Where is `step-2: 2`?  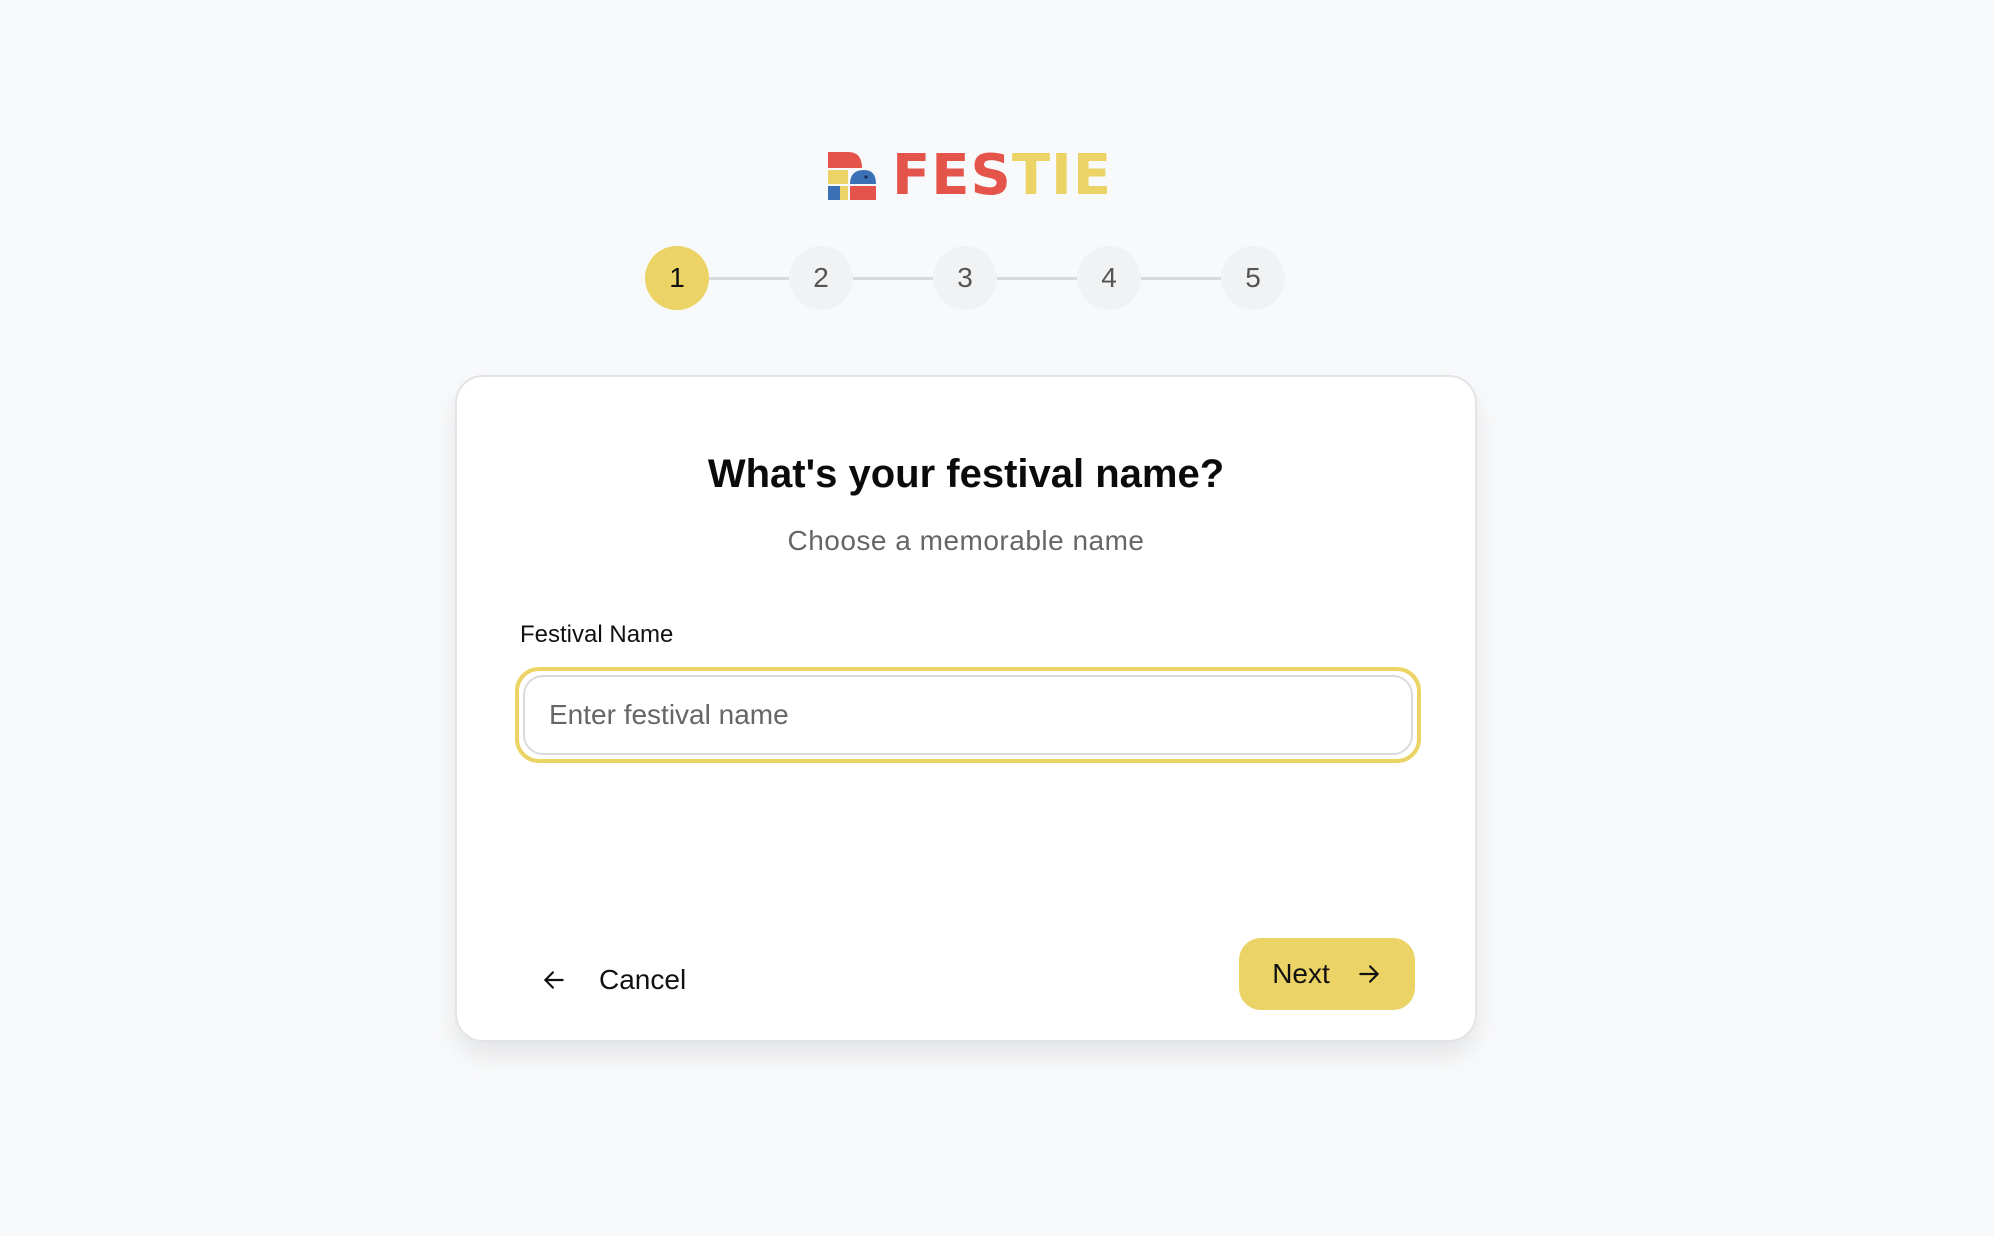
step-2: 2 is located at coordinates (821, 278).